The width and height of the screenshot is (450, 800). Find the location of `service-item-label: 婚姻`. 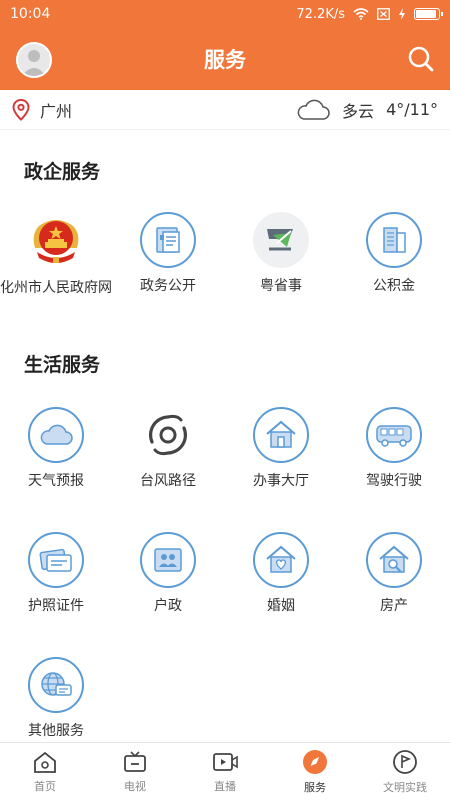

service-item-label: 婚姻 is located at coordinates (281, 606).